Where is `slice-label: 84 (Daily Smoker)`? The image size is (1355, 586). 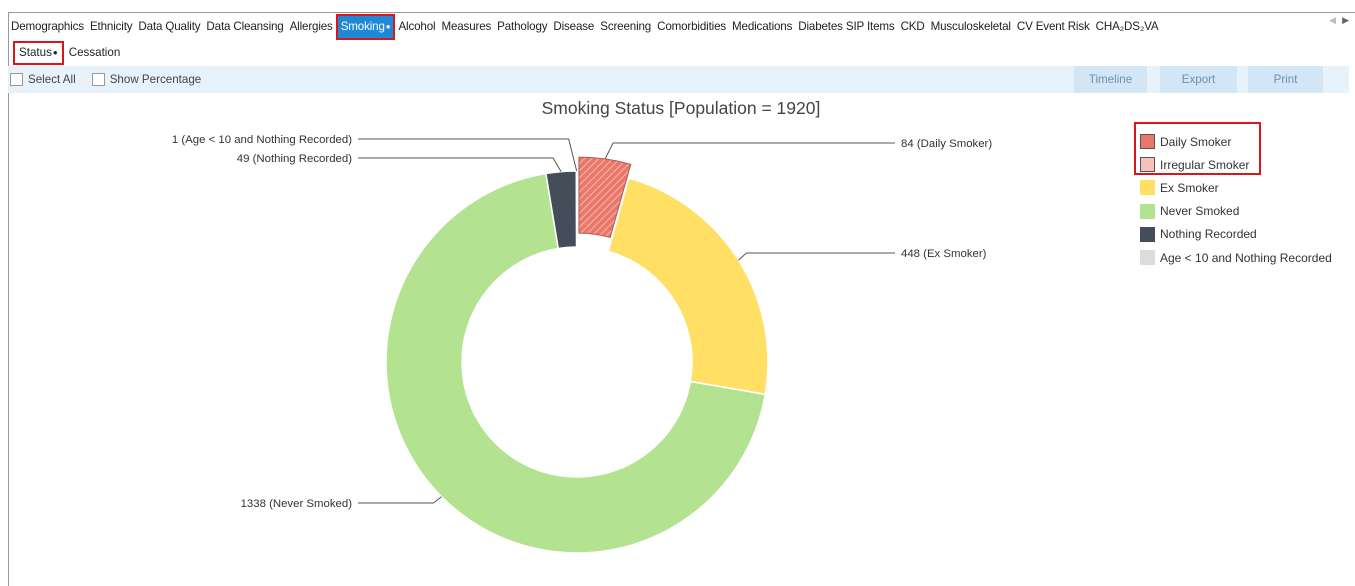
slice-label: 84 (Daily Smoker) is located at coordinates (946, 144).